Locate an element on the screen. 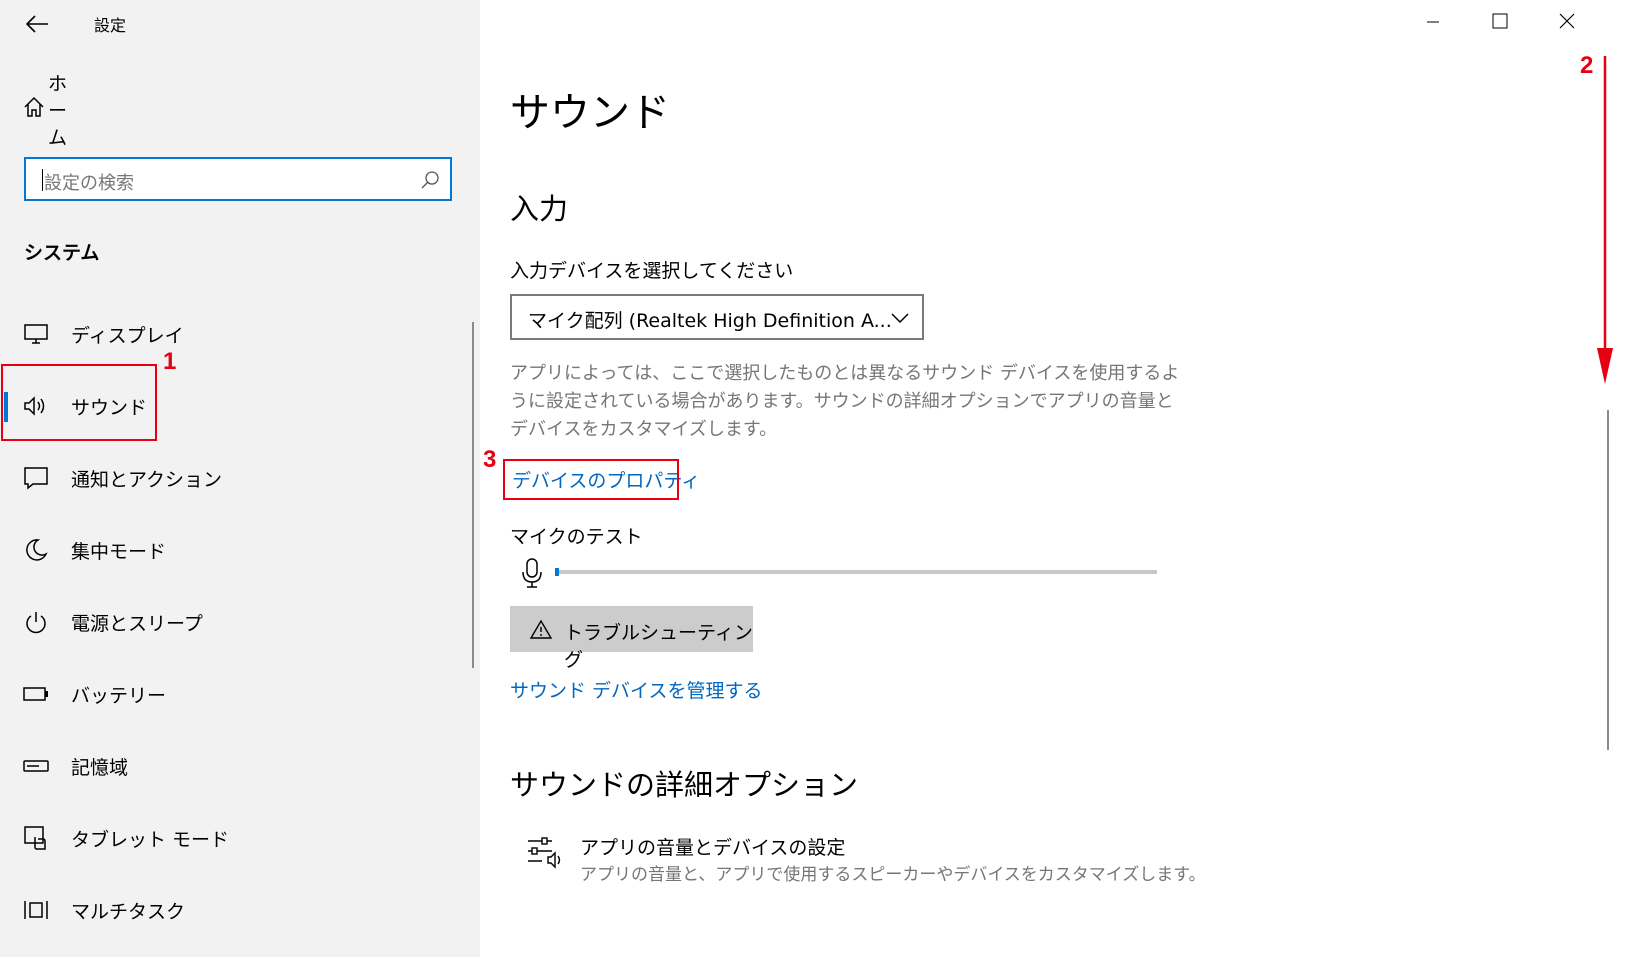  sidebar-item-label: 集中モード is located at coordinates (119, 551).